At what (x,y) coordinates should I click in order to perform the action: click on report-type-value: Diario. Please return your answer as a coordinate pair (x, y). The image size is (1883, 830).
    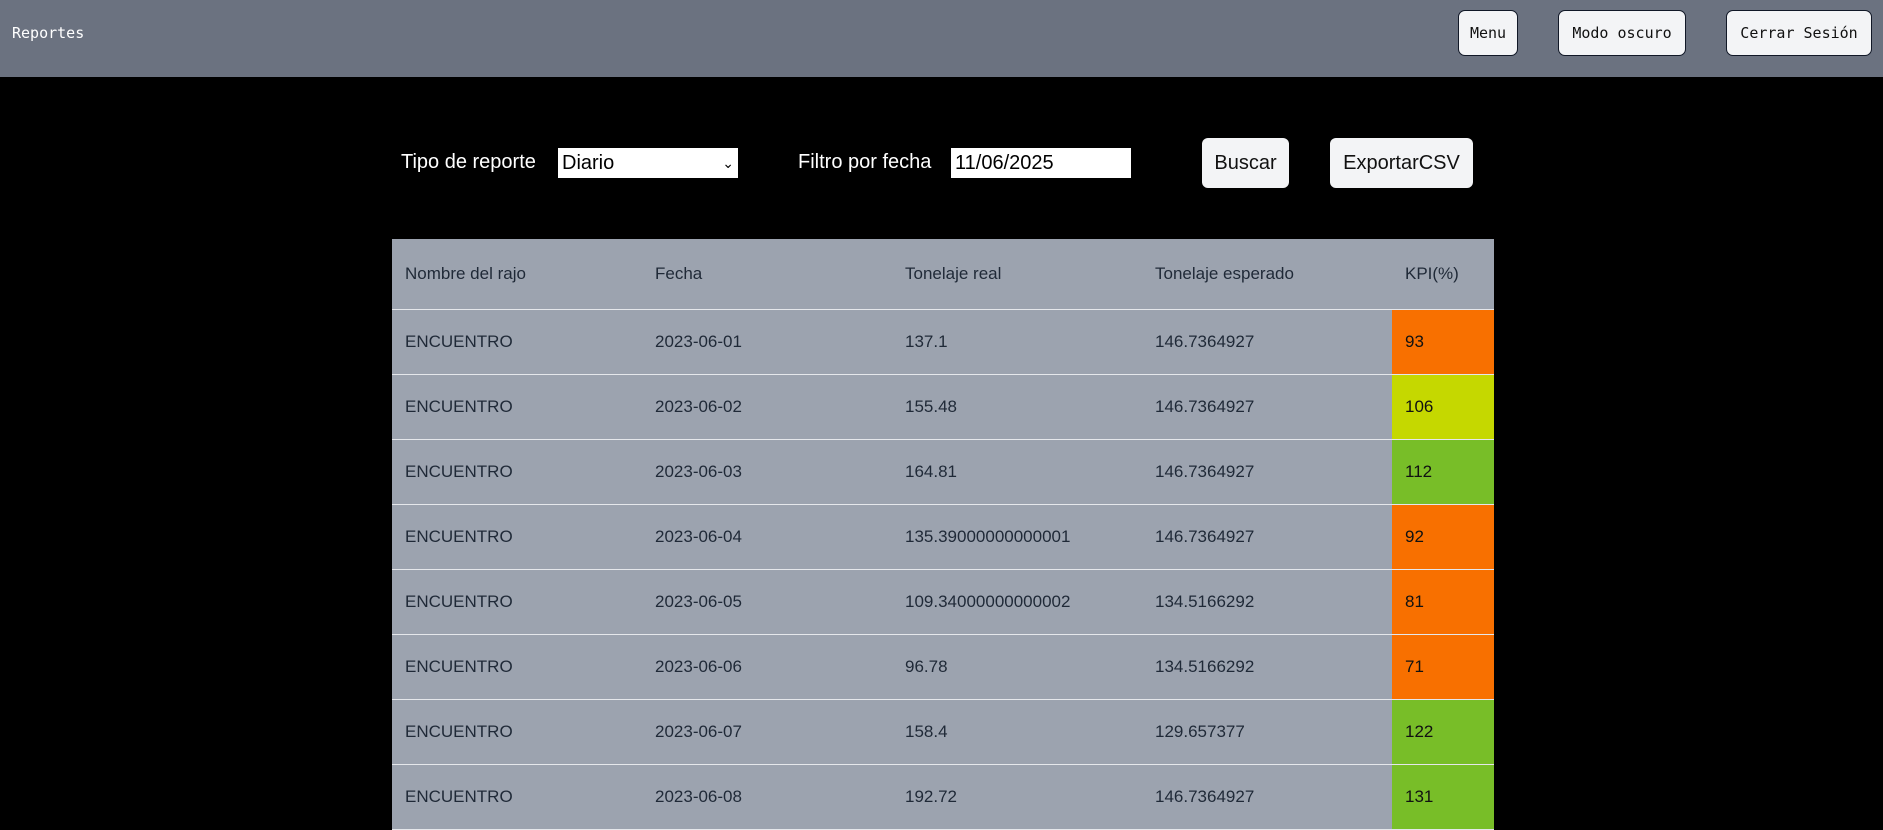
    Looking at the image, I should click on (588, 163).